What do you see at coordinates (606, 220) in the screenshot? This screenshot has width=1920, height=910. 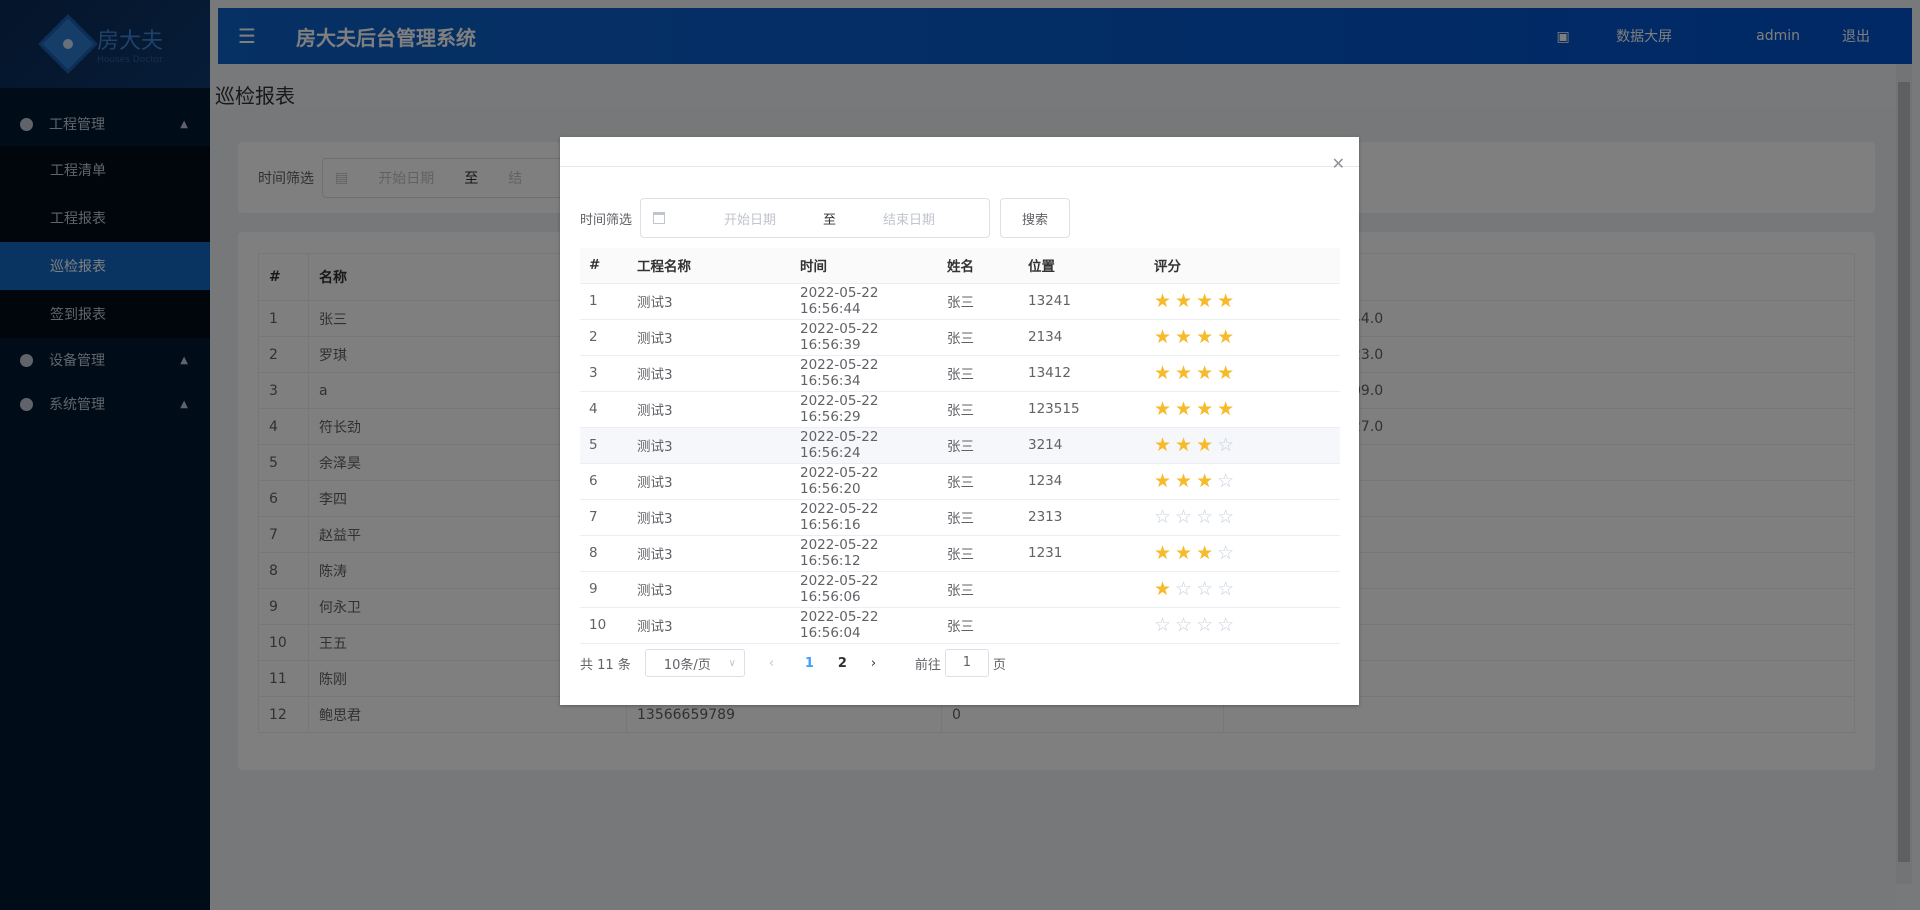 I see `filter-label: 时间筛选` at bounding box center [606, 220].